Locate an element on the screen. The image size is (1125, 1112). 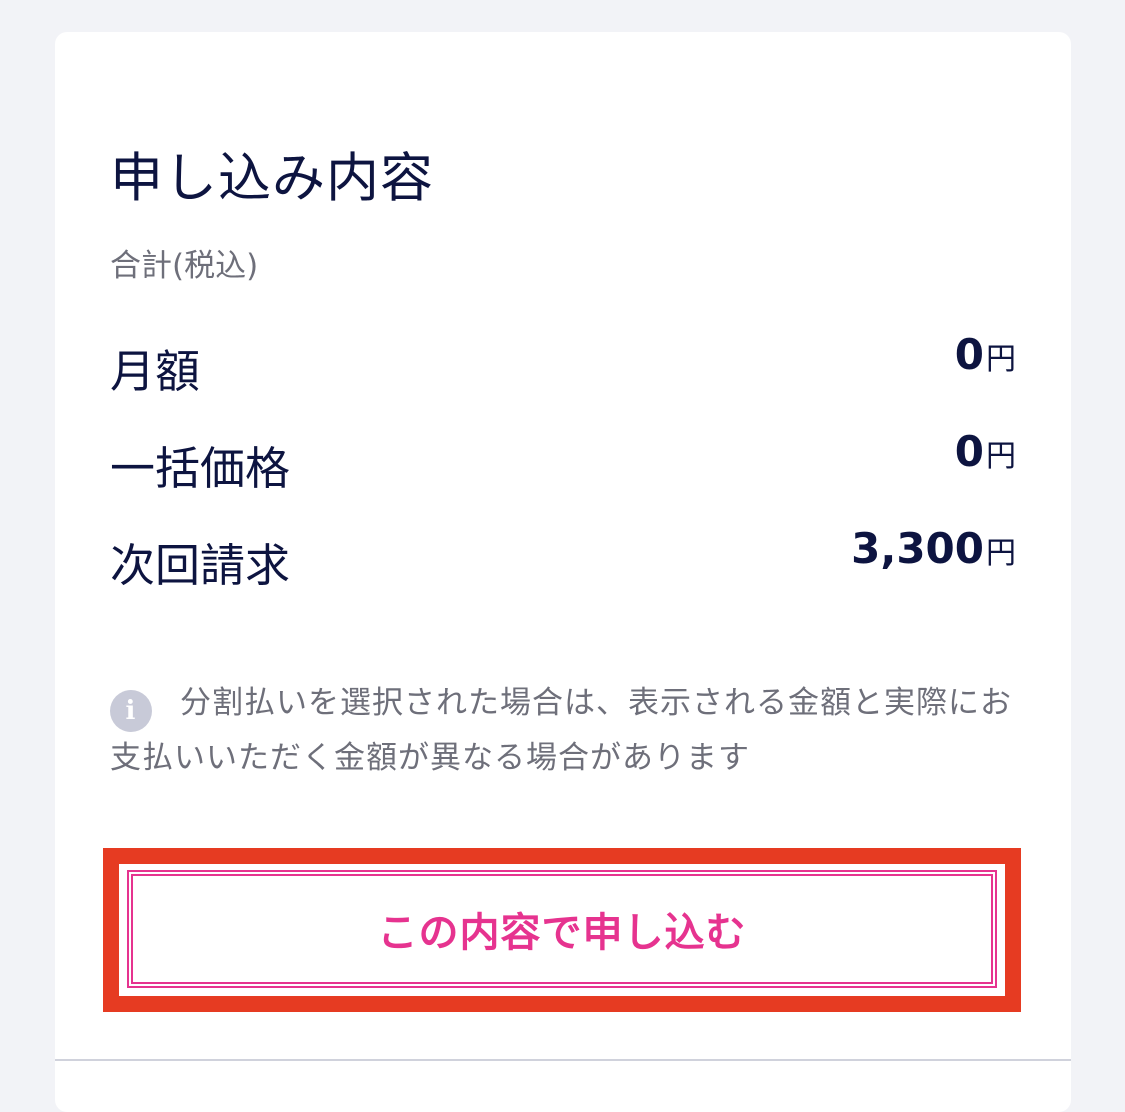
total-tax-included-label: 合計(税込) is located at coordinates (184, 266).